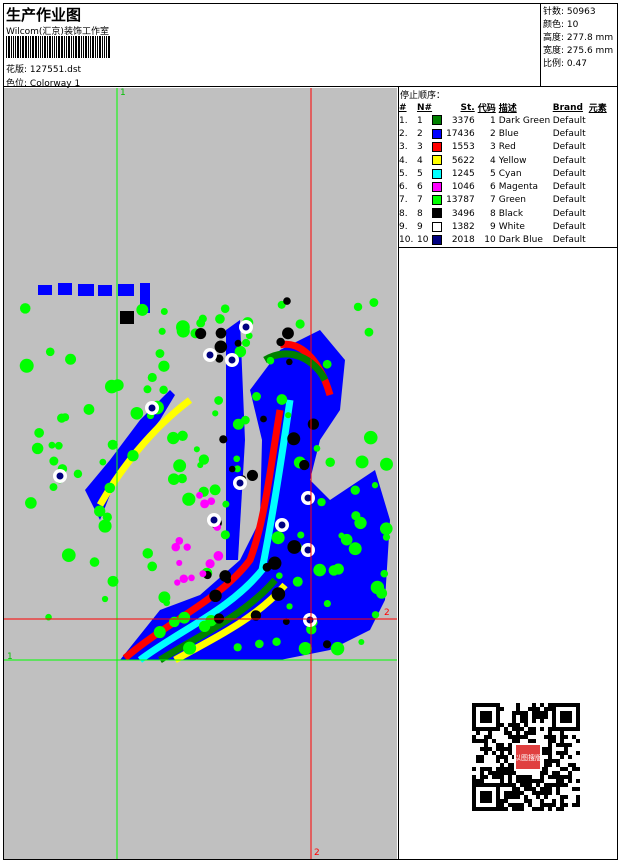  I want to click on col-n: N#, so click(425, 107).